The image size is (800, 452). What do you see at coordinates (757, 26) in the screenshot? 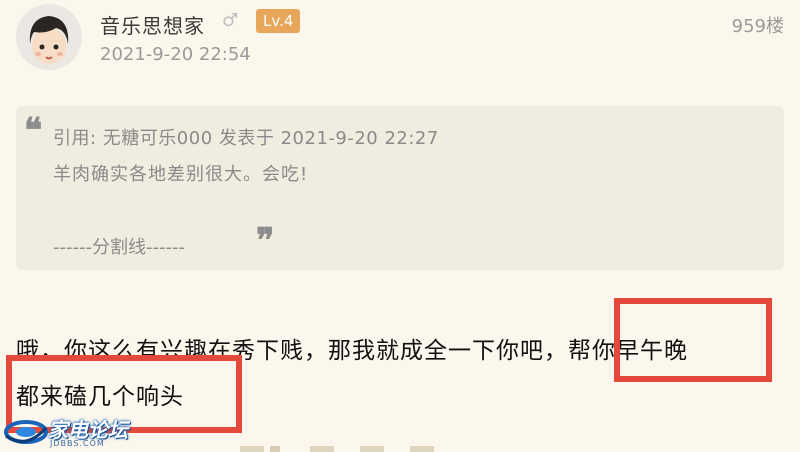
I see `floor-number: 959楼` at bounding box center [757, 26].